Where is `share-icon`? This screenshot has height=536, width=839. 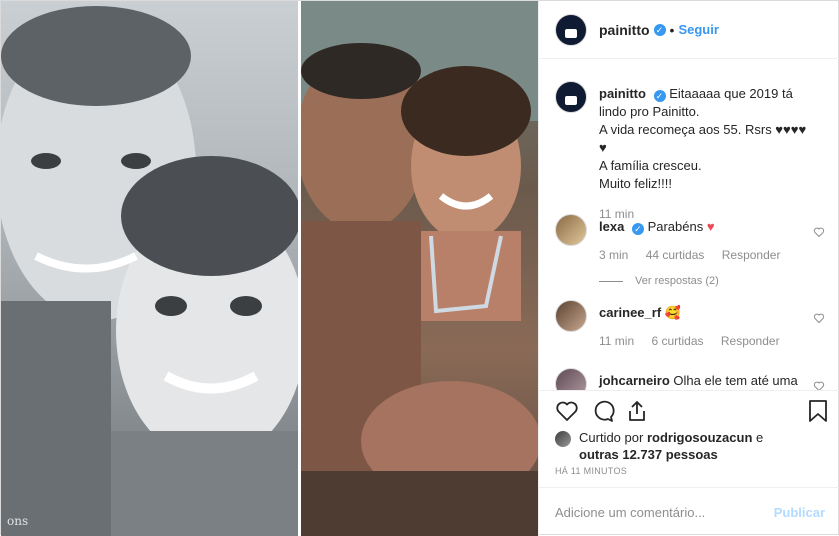
share-icon is located at coordinates (637, 411).